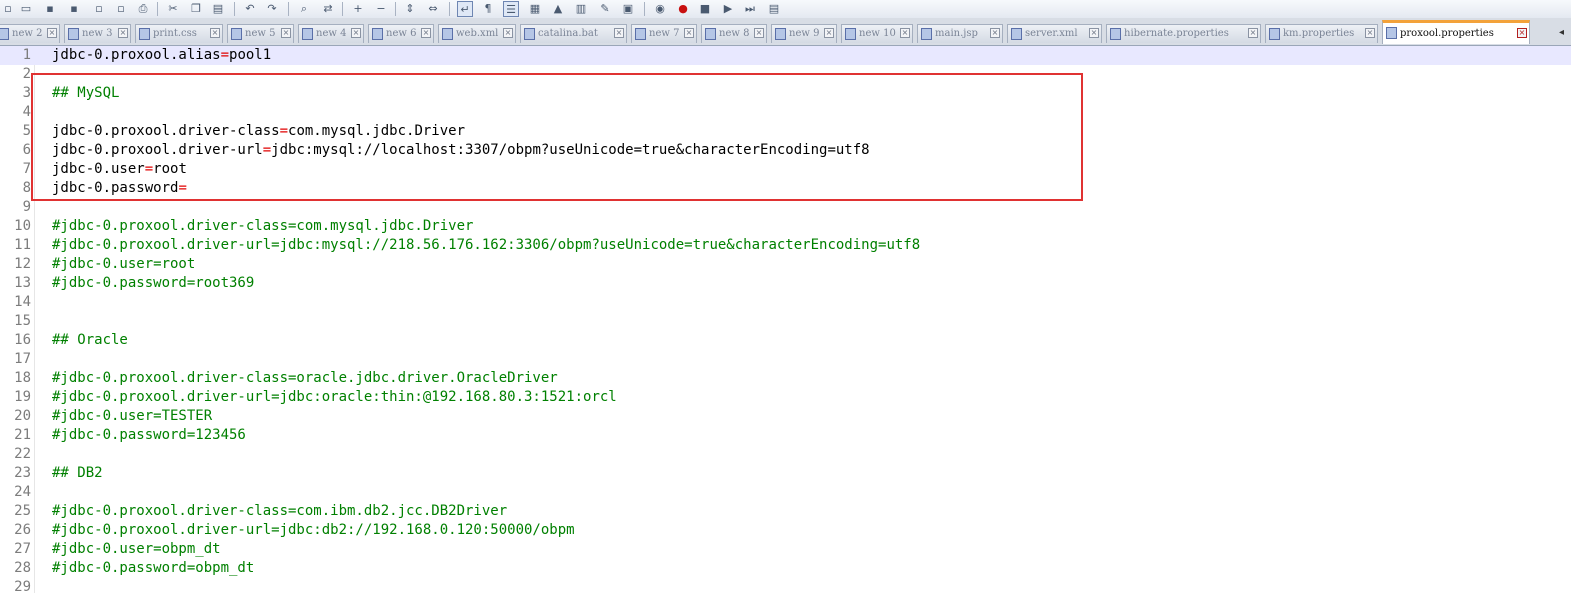 The height and width of the screenshot is (597, 1571). I want to click on tab-new-5: new 5 ×, so click(260, 33).